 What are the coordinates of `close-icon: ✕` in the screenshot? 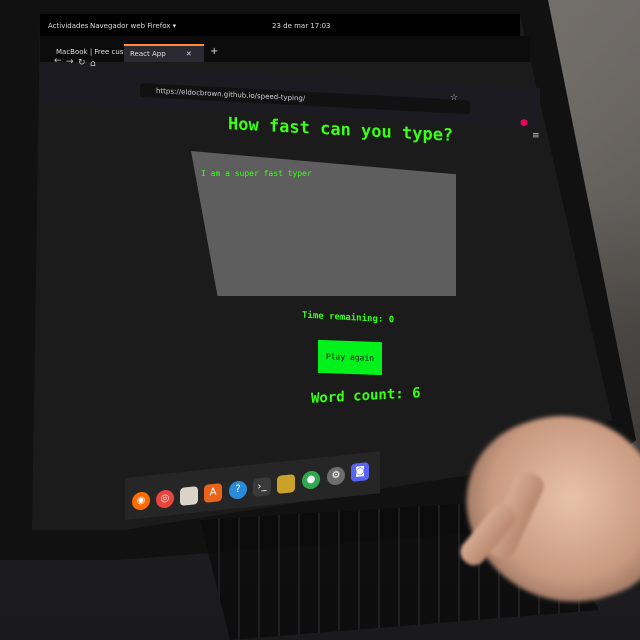 It's located at (189, 54).